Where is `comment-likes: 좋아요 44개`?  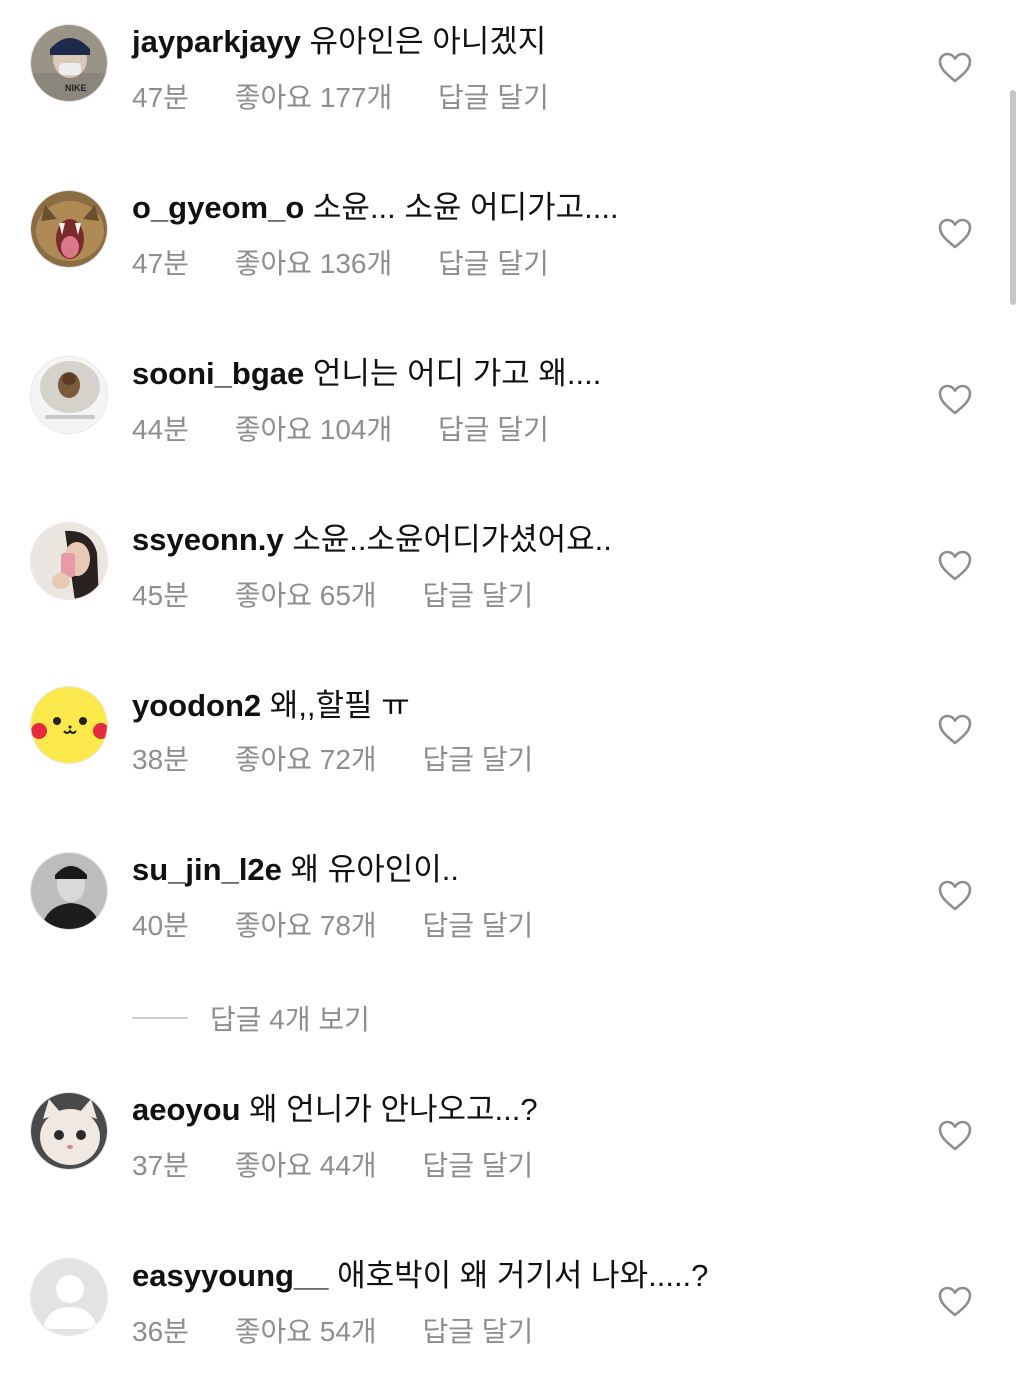 comment-likes: 좋아요 44개 is located at coordinates (306, 1166).